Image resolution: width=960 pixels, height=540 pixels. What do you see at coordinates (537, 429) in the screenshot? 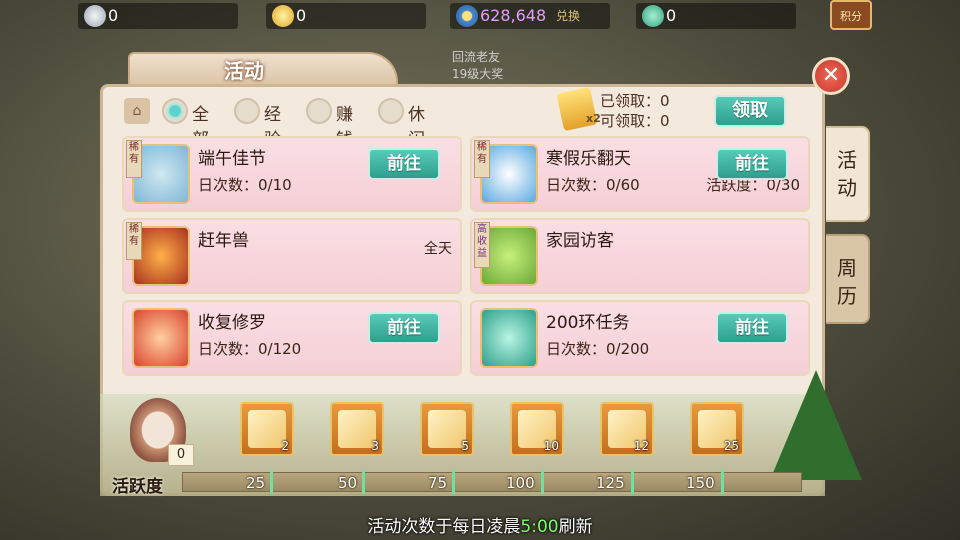
I see `reward-chest: 10` at bounding box center [537, 429].